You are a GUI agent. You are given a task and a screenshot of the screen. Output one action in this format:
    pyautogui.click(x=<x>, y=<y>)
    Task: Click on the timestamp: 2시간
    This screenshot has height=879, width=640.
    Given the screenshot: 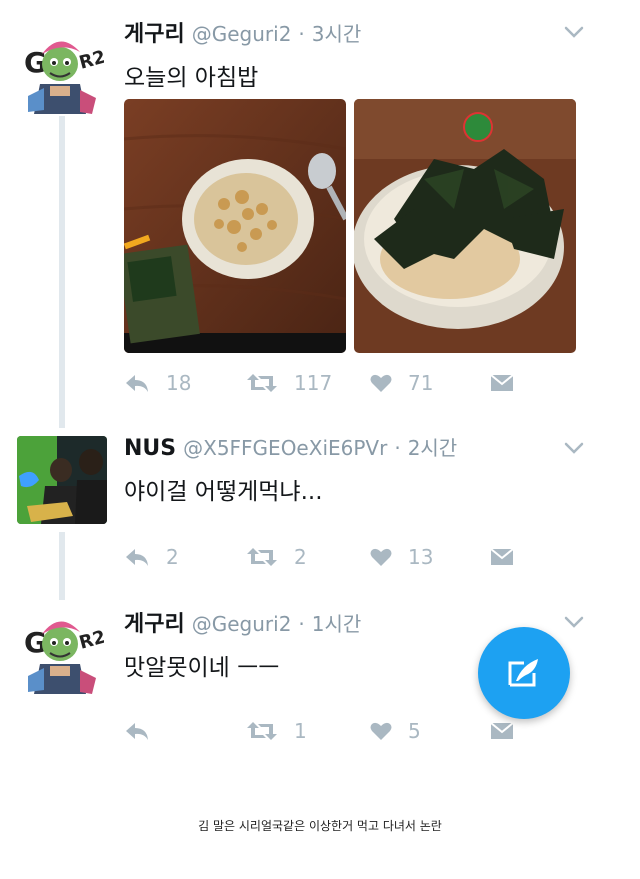 What is the action you would take?
    pyautogui.click(x=433, y=448)
    